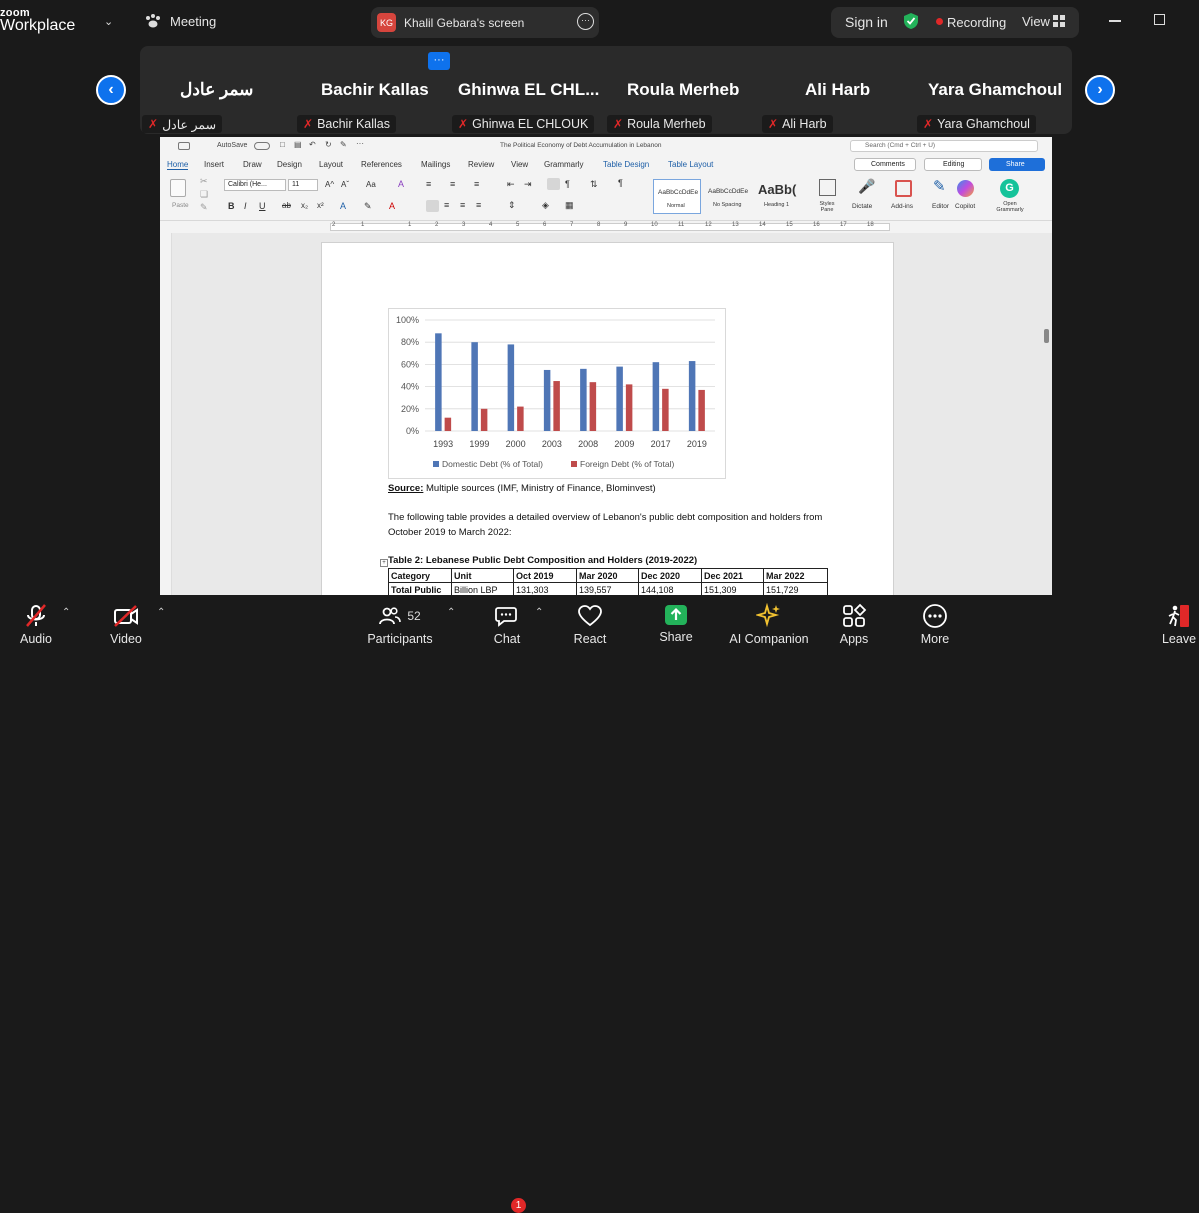  What do you see at coordinates (161, 612) in the screenshot?
I see `video-options-icon: ⌃` at bounding box center [161, 612].